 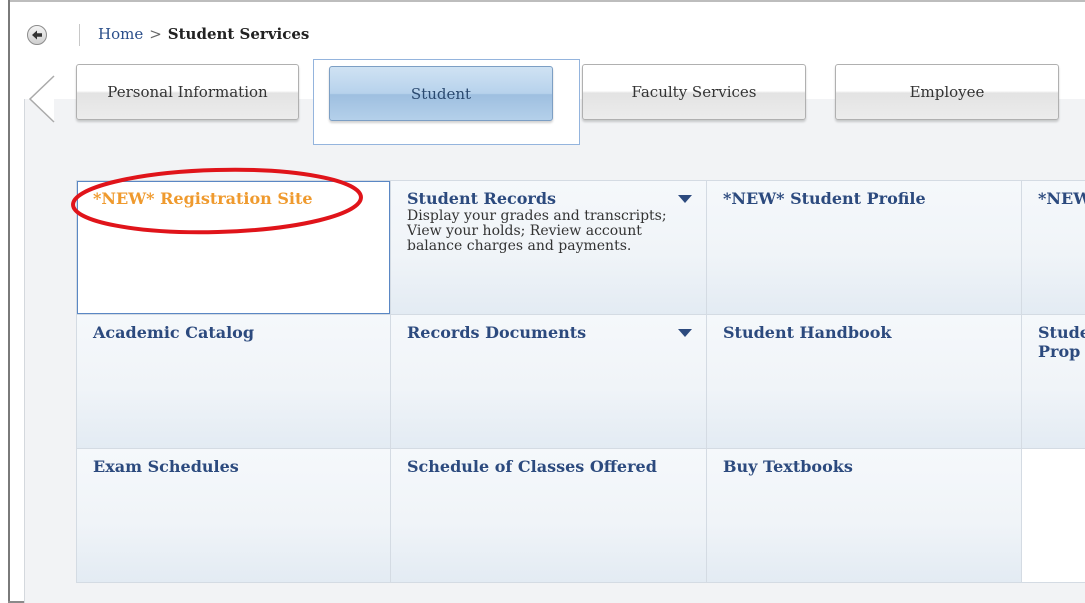 What do you see at coordinates (1061, 332) in the screenshot?
I see `tile-title: Stude` at bounding box center [1061, 332].